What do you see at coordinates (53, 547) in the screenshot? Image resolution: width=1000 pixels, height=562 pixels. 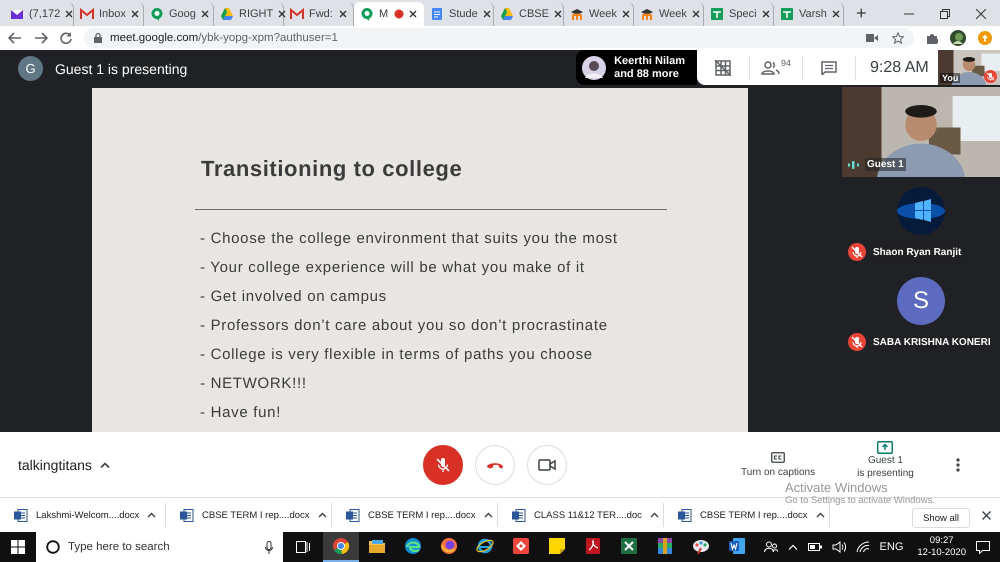 I see `search-icon` at bounding box center [53, 547].